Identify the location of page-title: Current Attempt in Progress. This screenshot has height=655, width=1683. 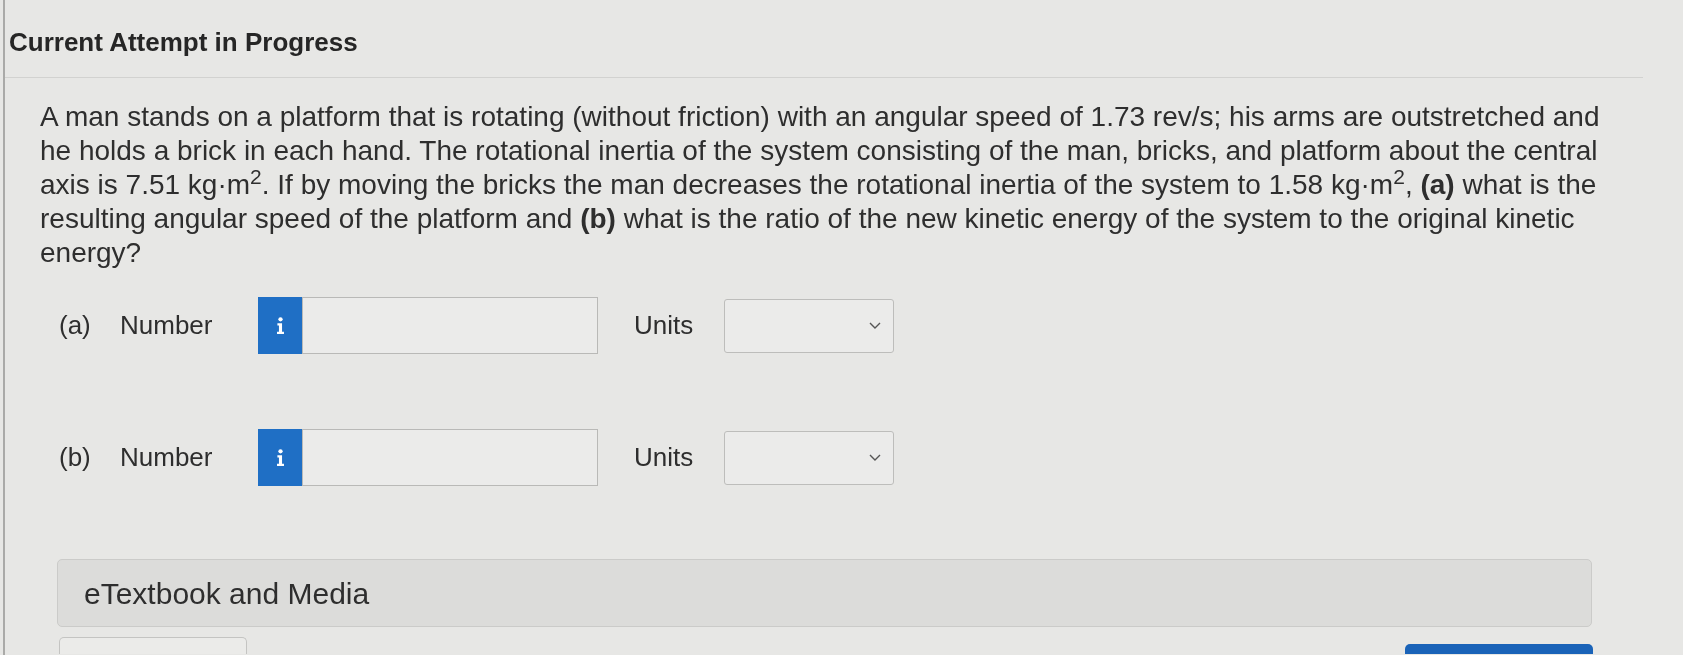
(183, 42).